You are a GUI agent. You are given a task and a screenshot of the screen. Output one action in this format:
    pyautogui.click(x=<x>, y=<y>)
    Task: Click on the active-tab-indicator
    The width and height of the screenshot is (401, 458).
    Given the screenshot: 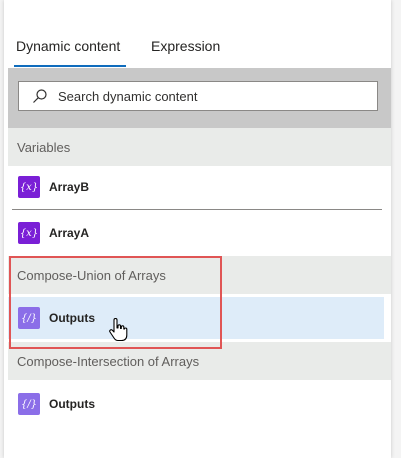 What is the action you would take?
    pyautogui.click(x=70, y=66)
    